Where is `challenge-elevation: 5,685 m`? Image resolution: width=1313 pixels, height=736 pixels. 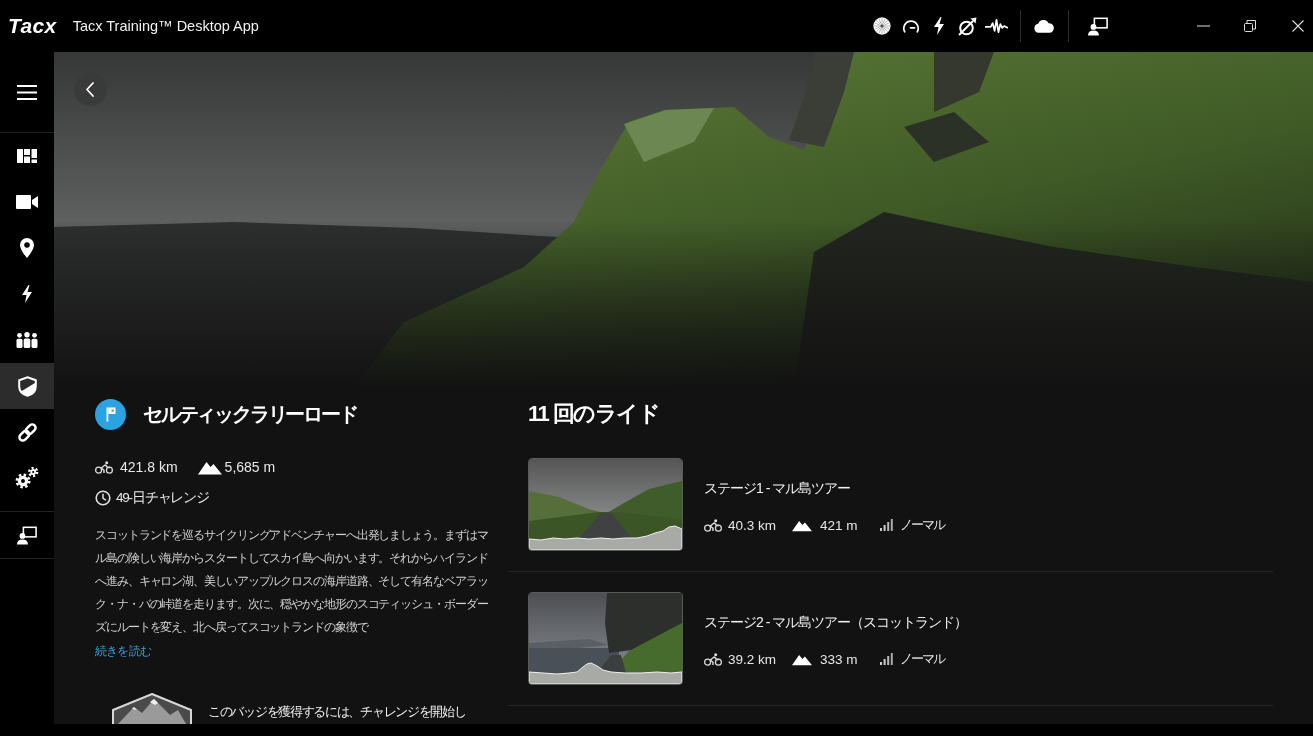
challenge-elevation: 5,685 m is located at coordinates (250, 467).